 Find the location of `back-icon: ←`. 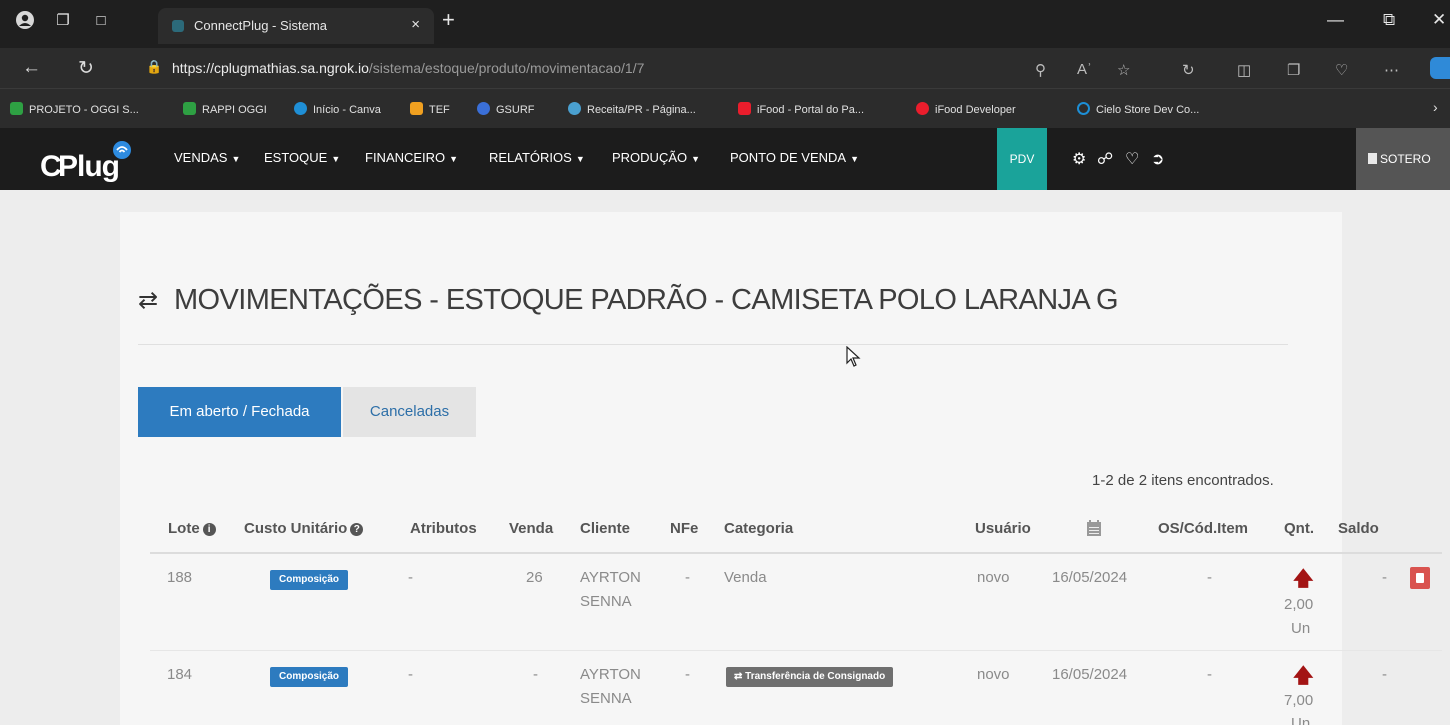

back-icon: ← is located at coordinates (31, 68).